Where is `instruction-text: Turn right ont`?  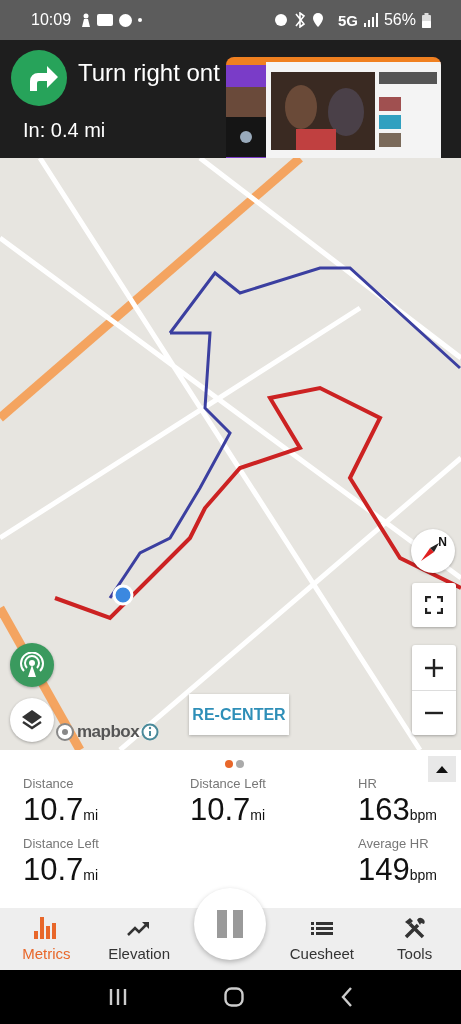
instruction-text: Turn right ont is located at coordinates (149, 73).